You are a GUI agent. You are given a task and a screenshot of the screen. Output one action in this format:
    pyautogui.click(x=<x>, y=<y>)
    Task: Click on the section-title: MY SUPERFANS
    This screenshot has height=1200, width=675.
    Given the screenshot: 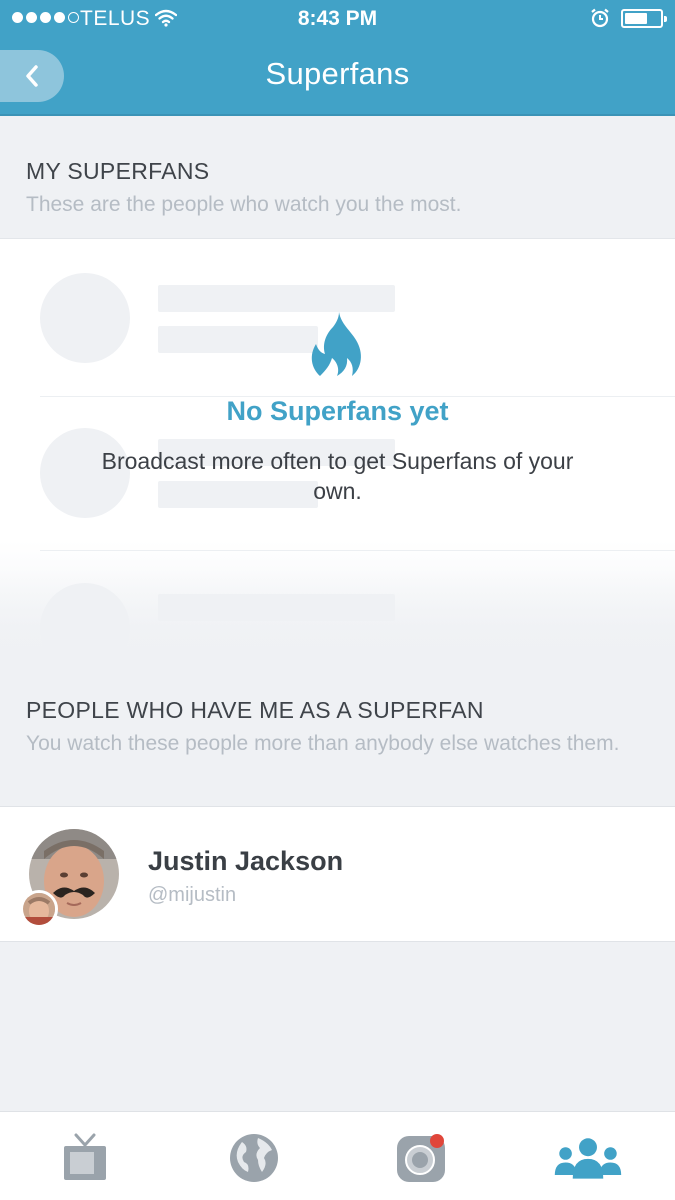 What is the action you would take?
    pyautogui.click(x=118, y=171)
    